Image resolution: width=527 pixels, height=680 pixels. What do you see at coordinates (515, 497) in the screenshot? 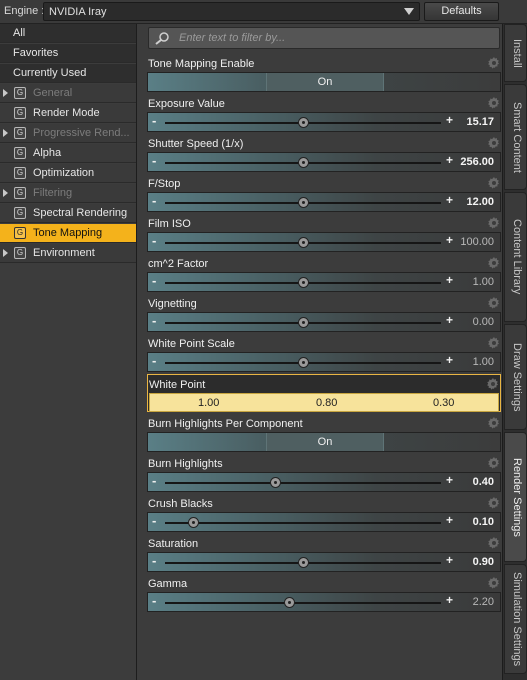
I see `tab-render-settings: Render Settings` at bounding box center [515, 497].